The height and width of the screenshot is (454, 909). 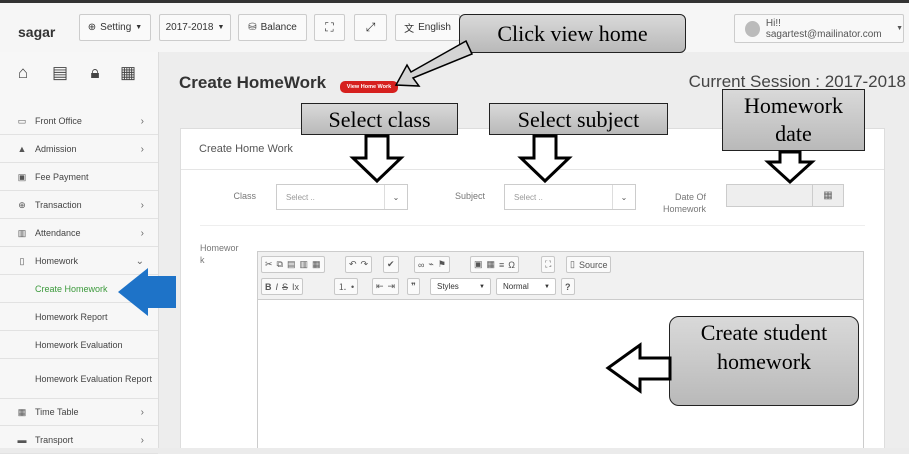 What do you see at coordinates (434, 63) in the screenshot?
I see `arrow-to-view-home` at bounding box center [434, 63].